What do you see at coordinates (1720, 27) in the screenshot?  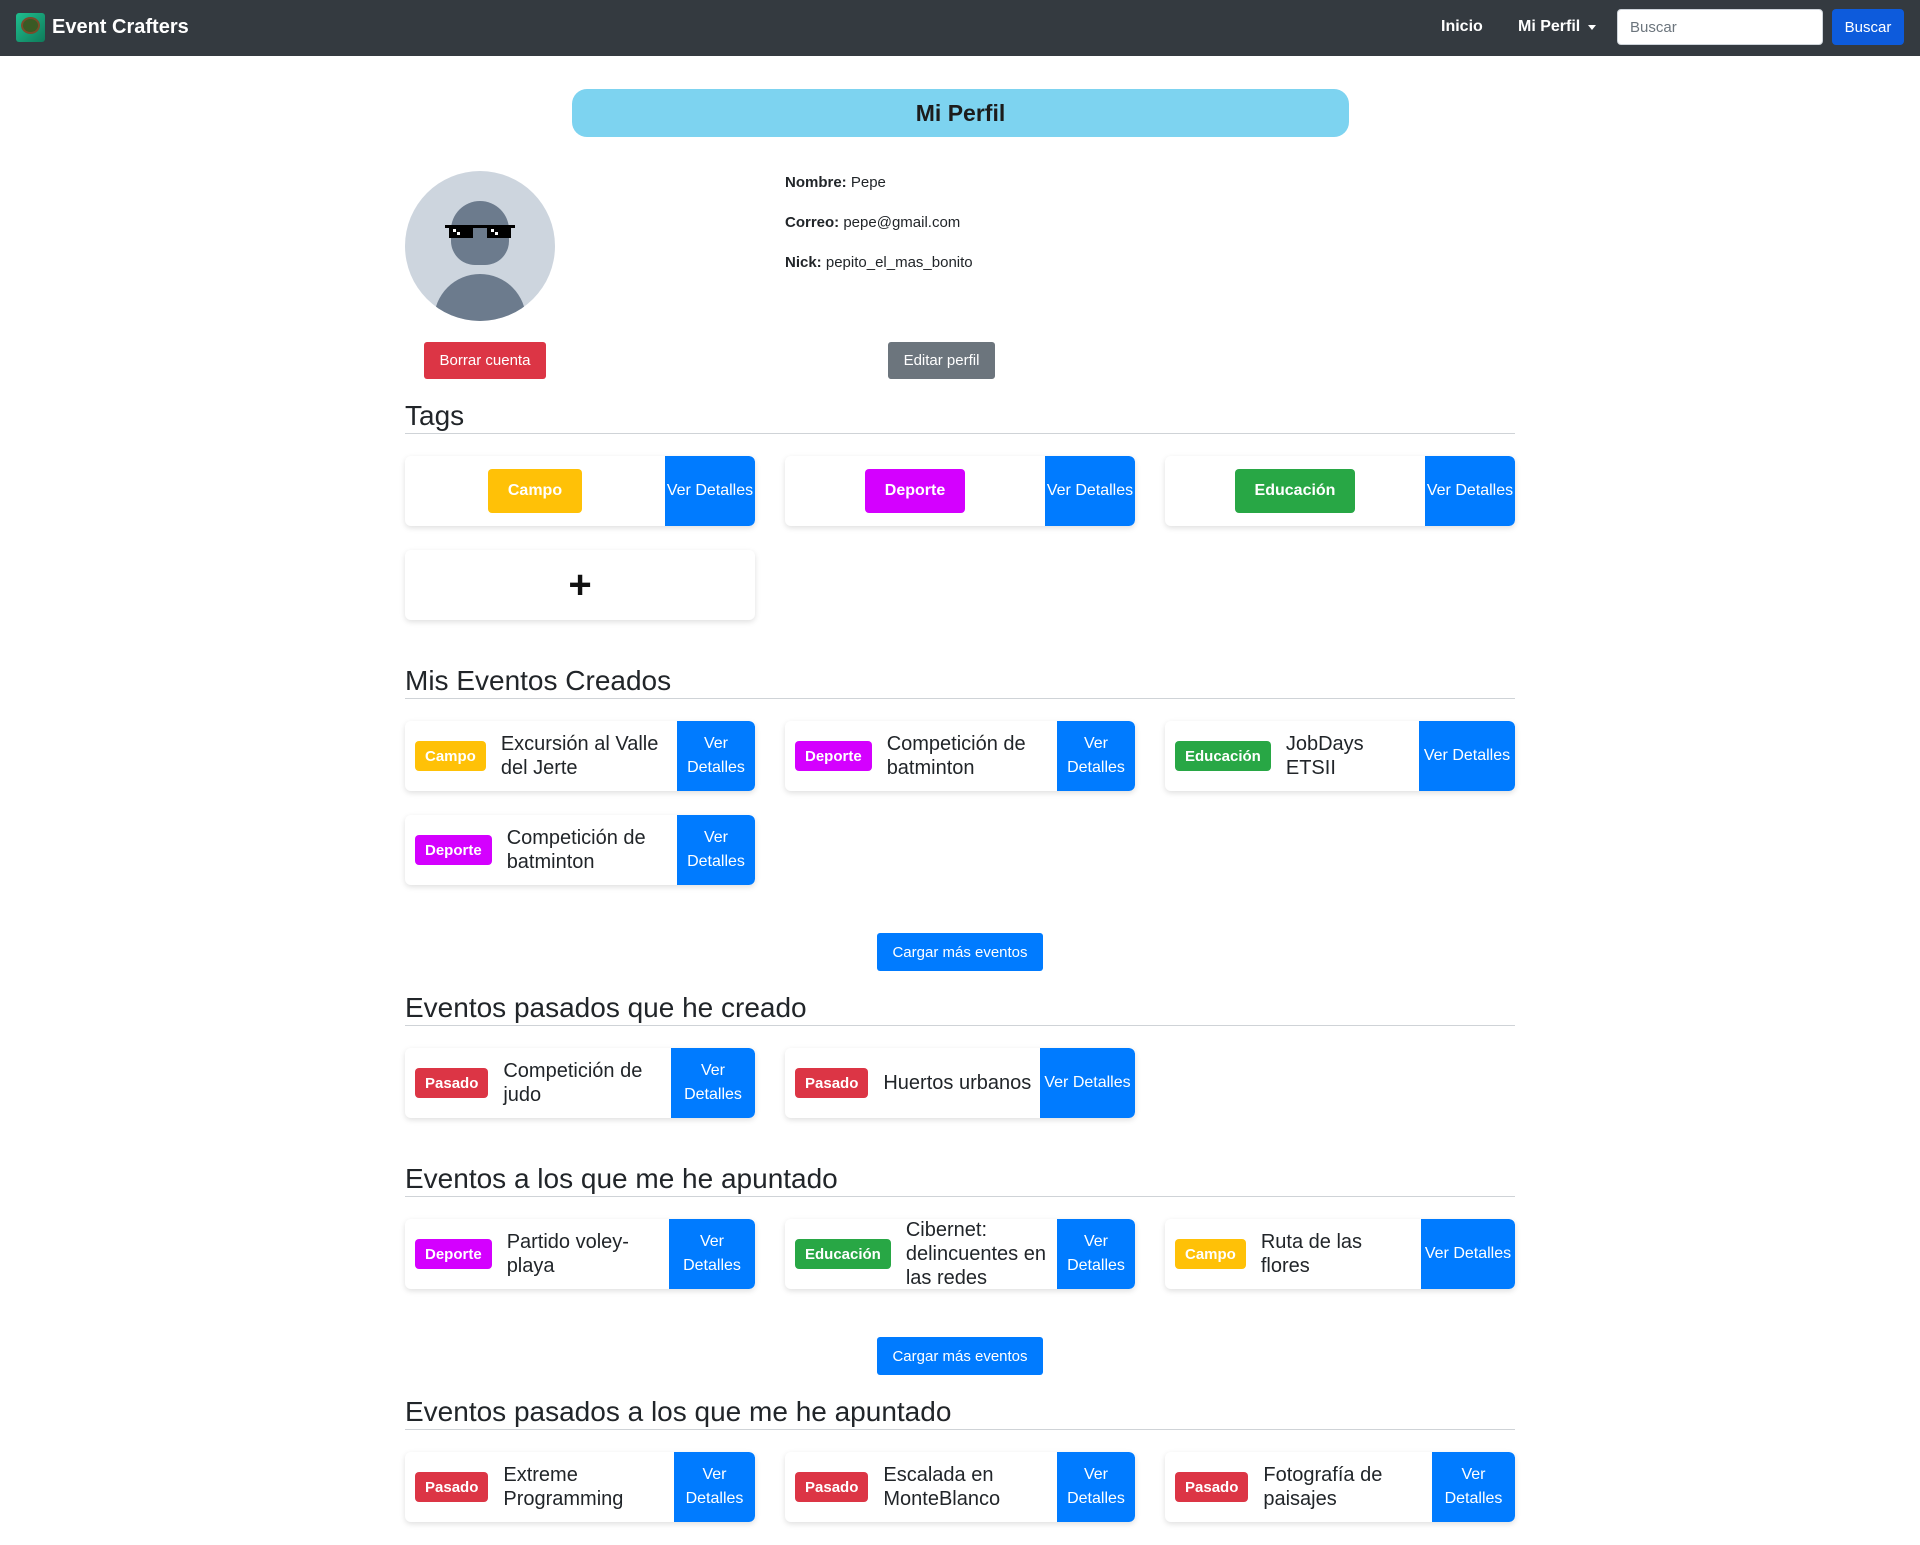 I see `search-input` at bounding box center [1720, 27].